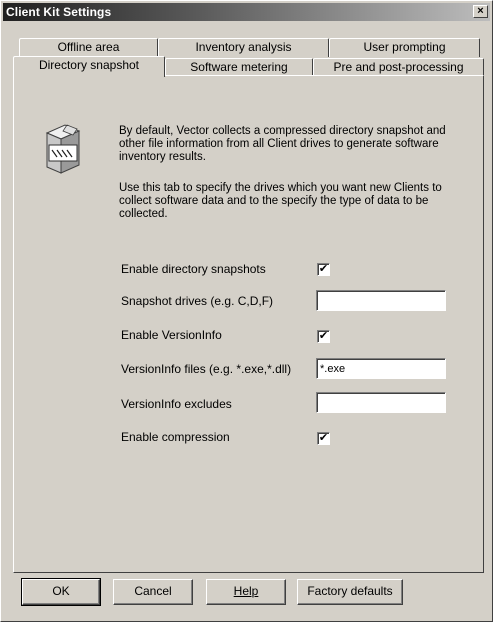 The image size is (493, 622). Describe the element at coordinates (323, 336) in the screenshot. I see `enable-versioninfo-checkbox: ✔` at that location.